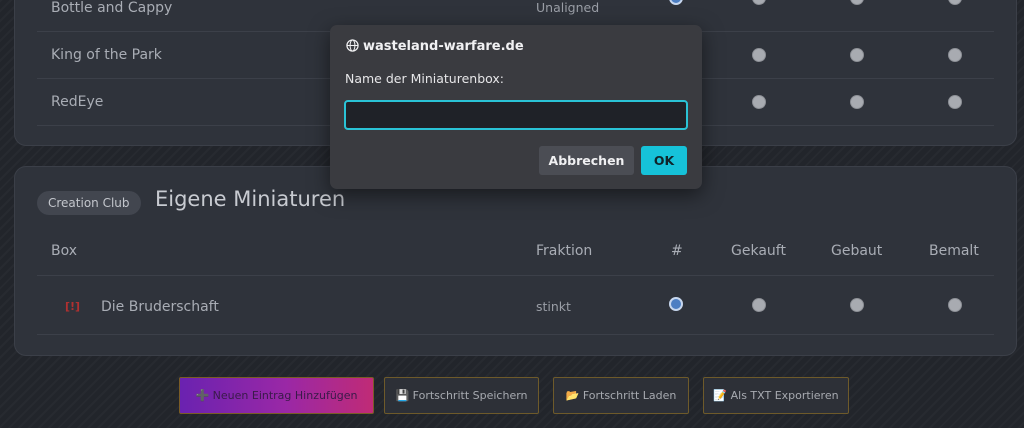  Describe the element at coordinates (564, 251) in the screenshot. I see `header-fraction: Fraktion` at that location.